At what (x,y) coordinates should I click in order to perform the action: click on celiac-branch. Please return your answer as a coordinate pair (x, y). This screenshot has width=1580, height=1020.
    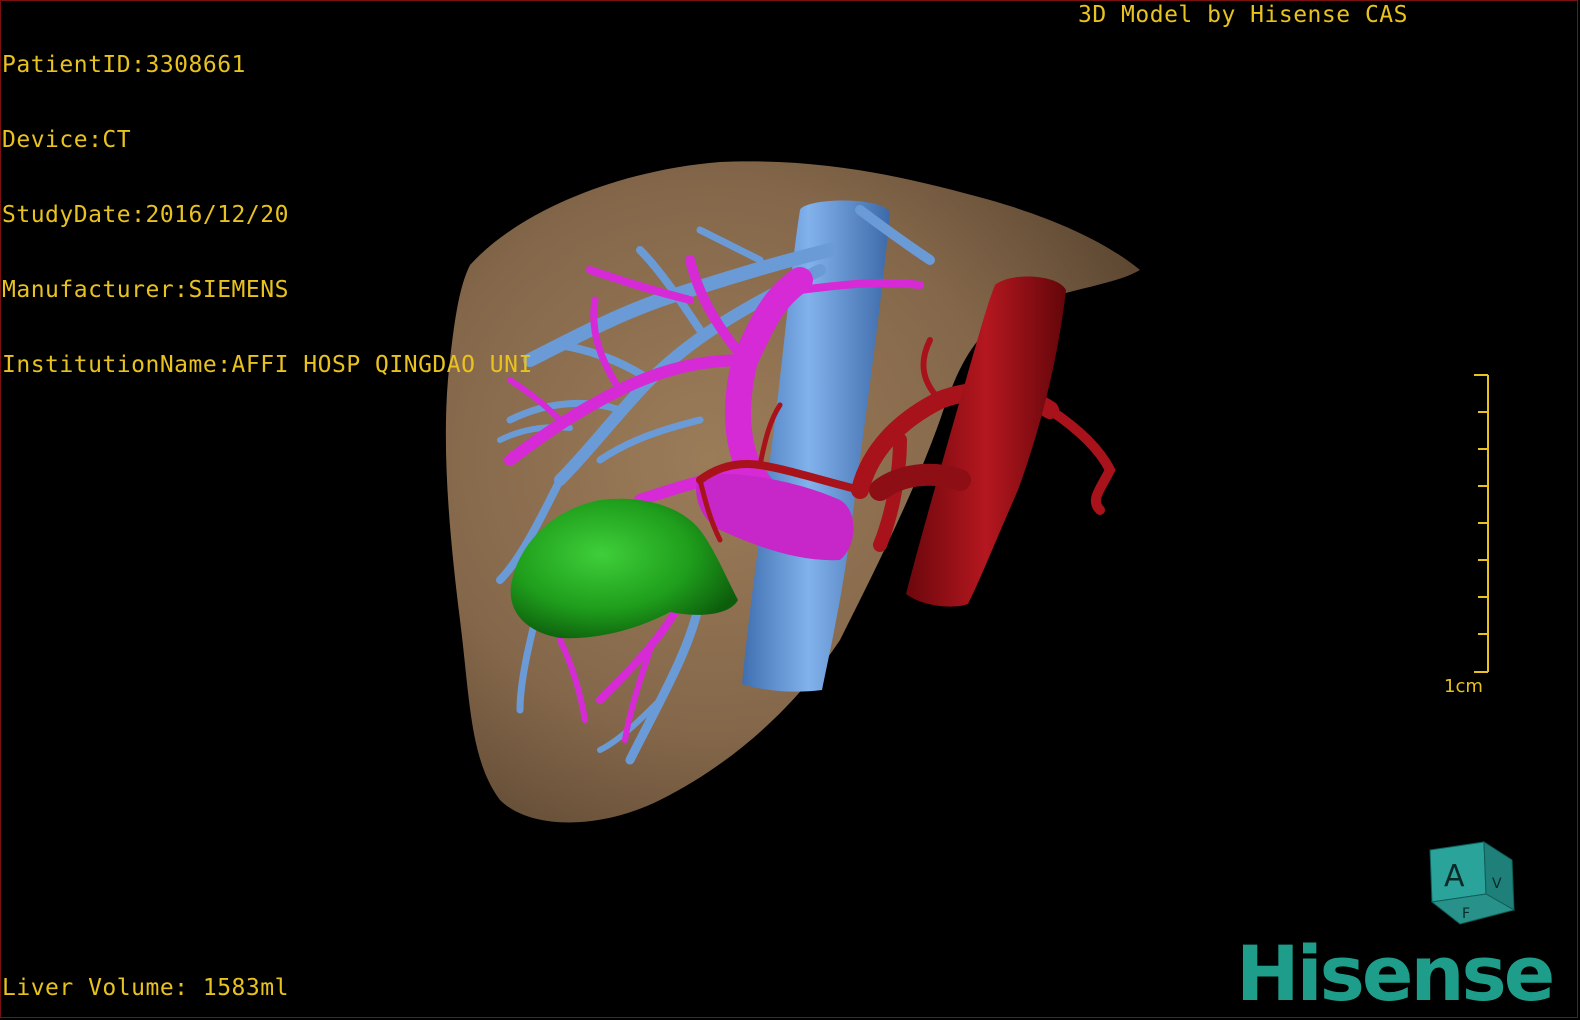
    Looking at the image, I should click on (920, 482).